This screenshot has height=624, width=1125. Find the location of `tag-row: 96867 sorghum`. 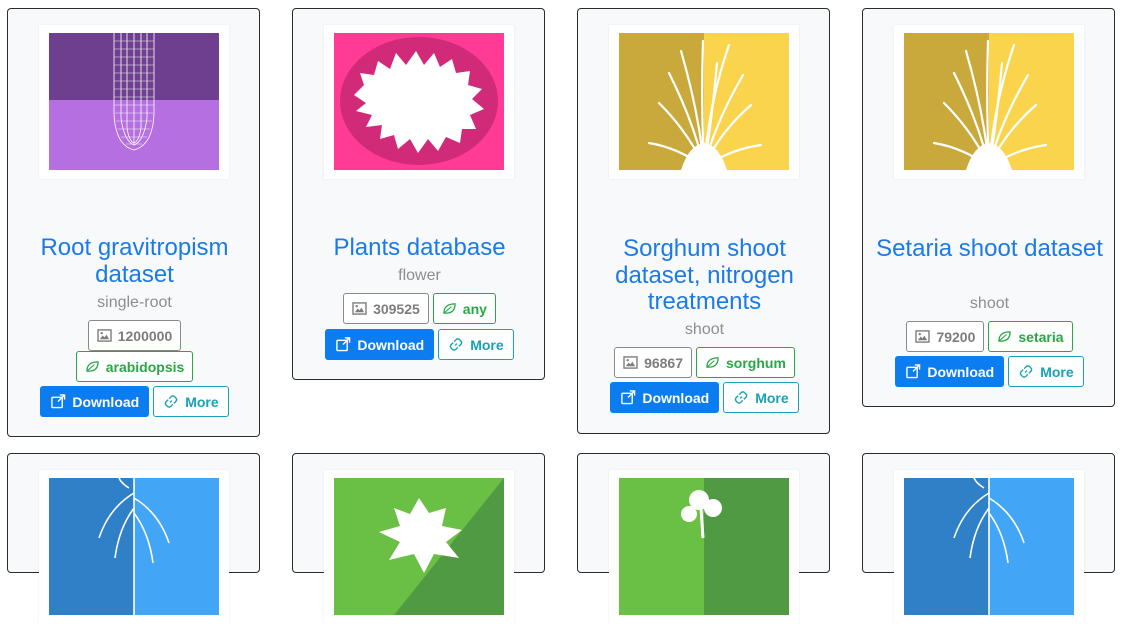

tag-row: 96867 sorghum is located at coordinates (704, 362).